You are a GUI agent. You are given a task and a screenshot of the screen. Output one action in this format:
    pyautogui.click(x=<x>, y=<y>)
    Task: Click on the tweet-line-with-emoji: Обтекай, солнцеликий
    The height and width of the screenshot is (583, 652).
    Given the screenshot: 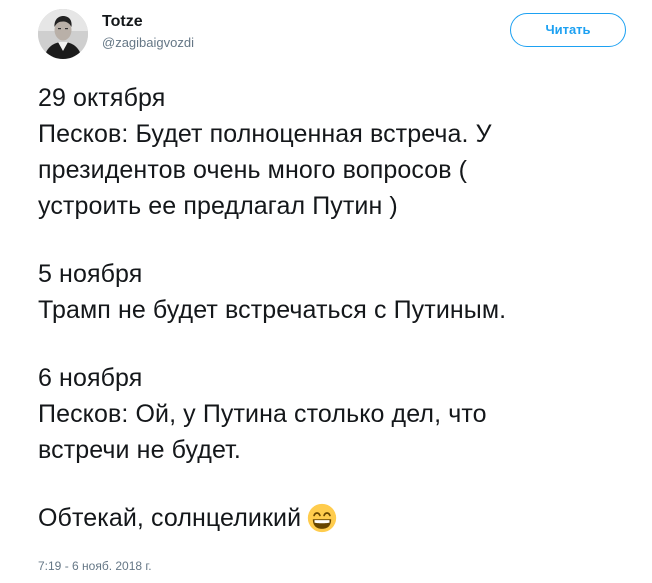 What is the action you would take?
    pyautogui.click(x=333, y=521)
    